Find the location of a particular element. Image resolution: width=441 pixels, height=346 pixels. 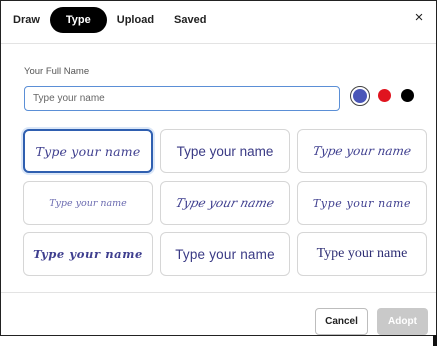

full-name-label: Your Full Name is located at coordinates (57, 71).